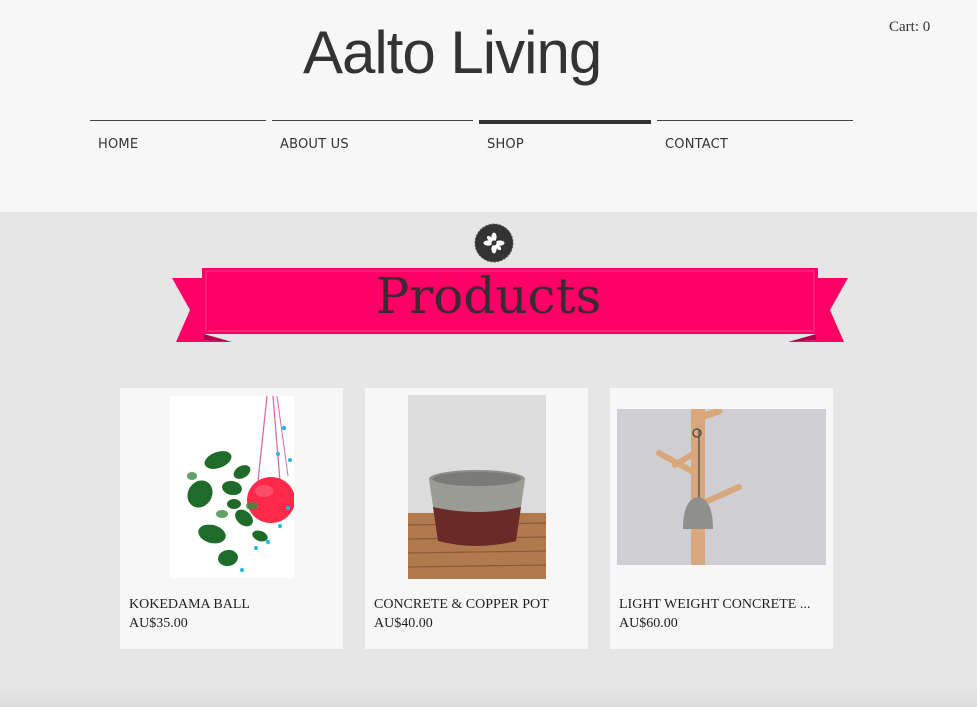 The width and height of the screenshot is (977, 707). What do you see at coordinates (452, 53) in the screenshot?
I see `site-title: Aalto Living` at bounding box center [452, 53].